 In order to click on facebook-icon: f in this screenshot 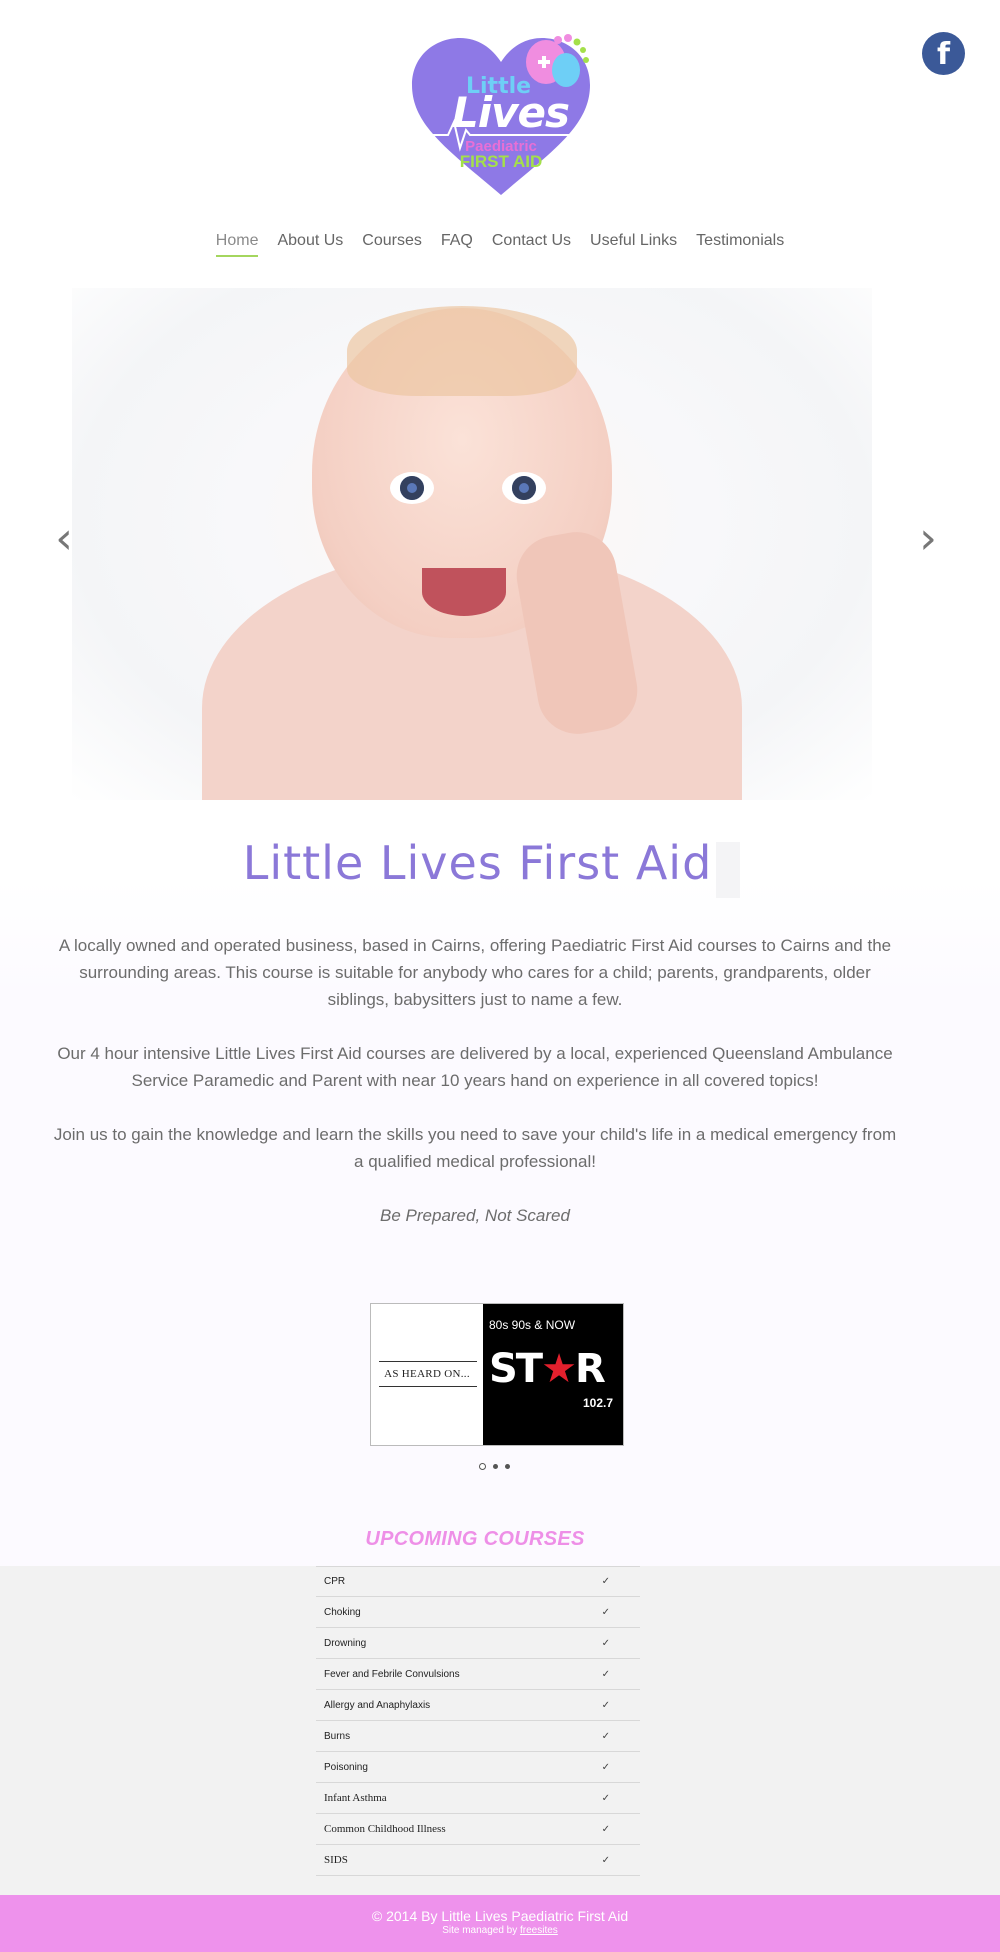, I will do `click(943, 53)`.